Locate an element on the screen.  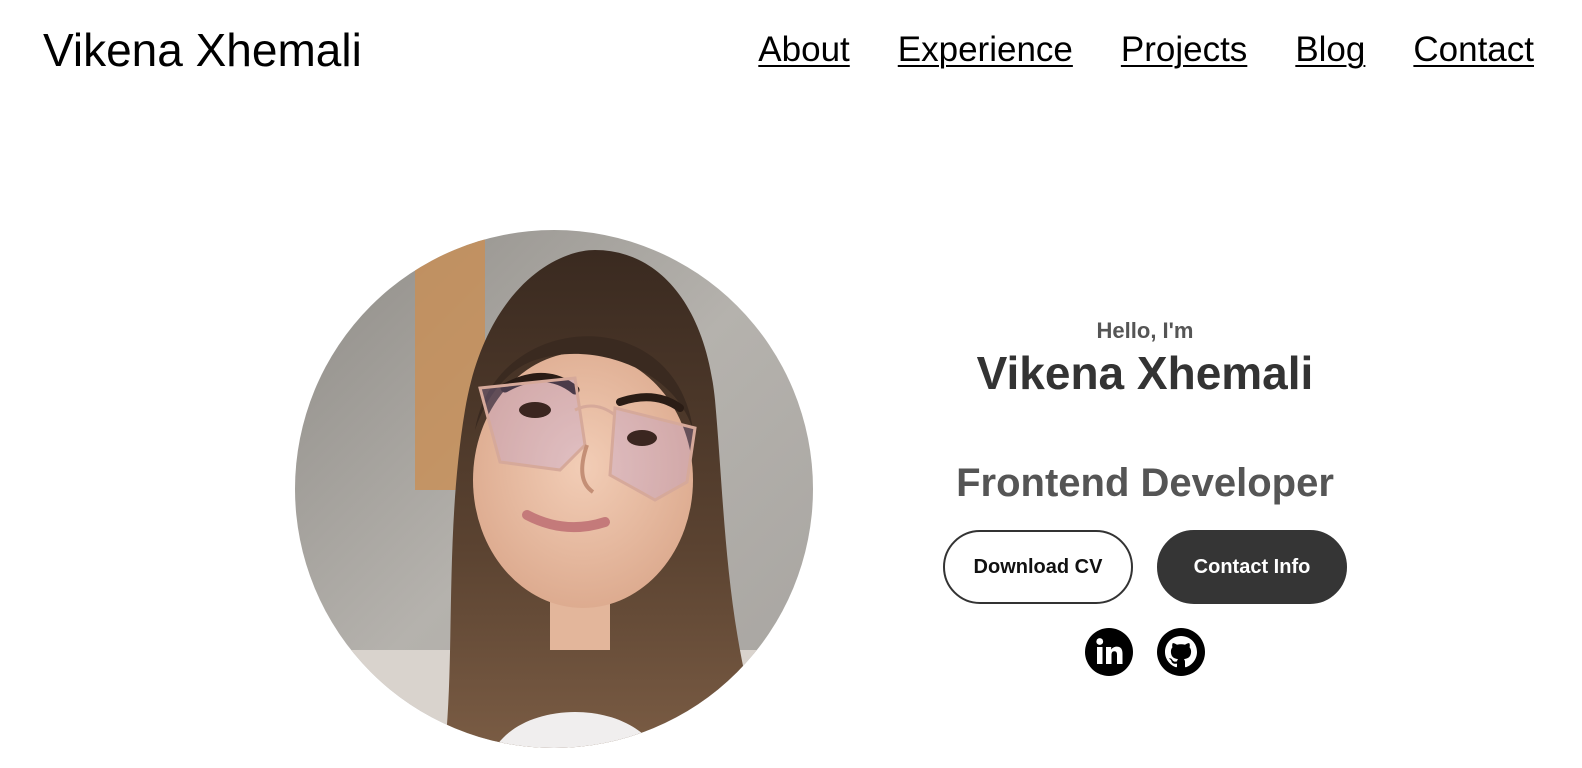
greeting-text: Hello, I'm is located at coordinates (1145, 330).